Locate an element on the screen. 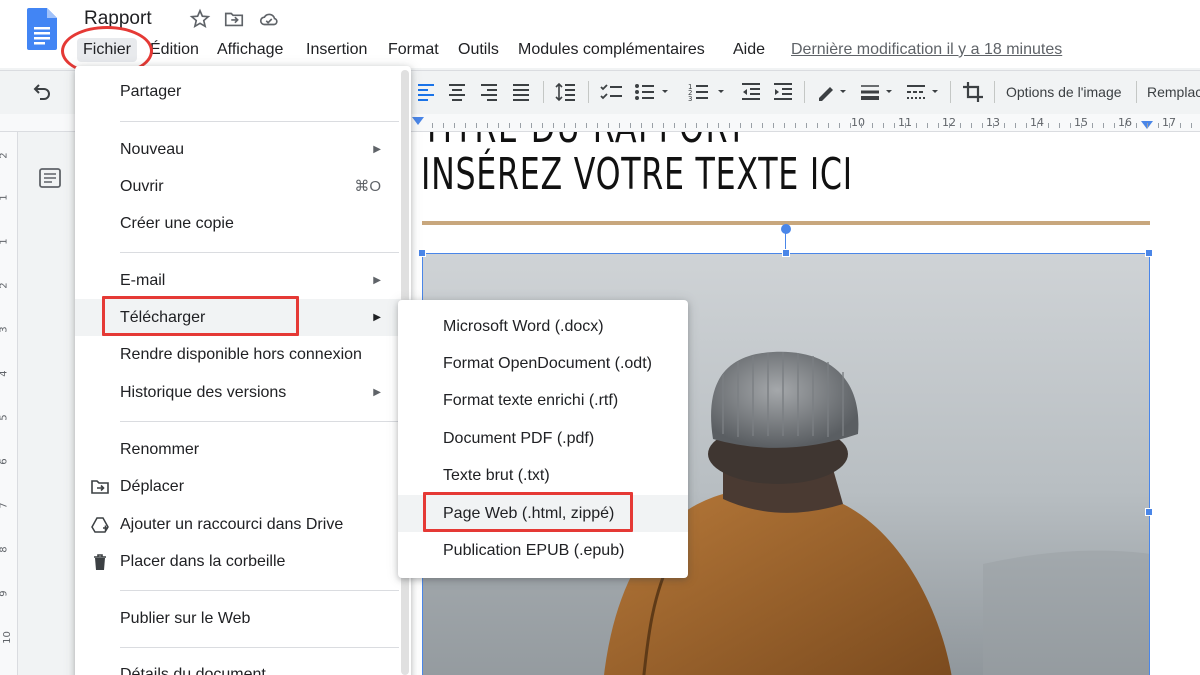 The image size is (1200, 675). border-color-icon is located at coordinates (833, 92).